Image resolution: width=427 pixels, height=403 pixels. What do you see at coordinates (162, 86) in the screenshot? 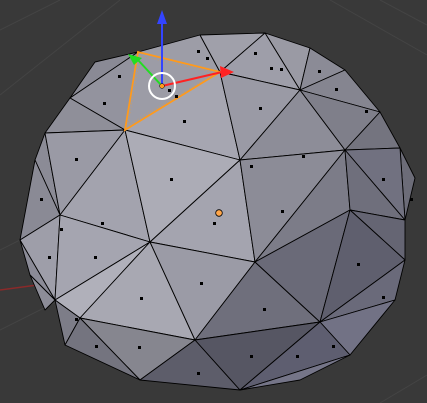
I see `pivot-dot-icon` at bounding box center [162, 86].